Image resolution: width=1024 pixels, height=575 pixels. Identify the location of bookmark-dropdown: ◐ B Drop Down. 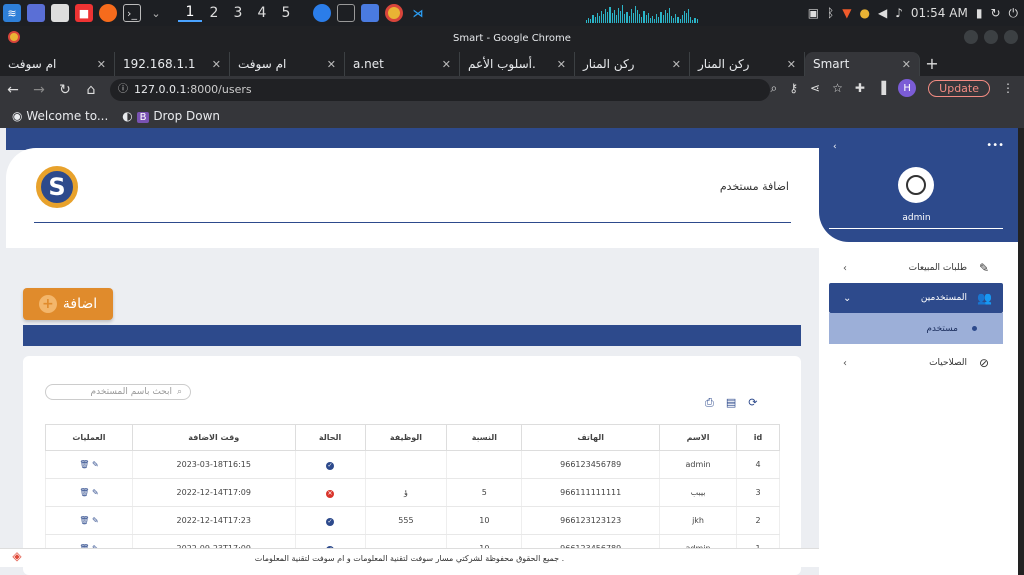
(171, 116).